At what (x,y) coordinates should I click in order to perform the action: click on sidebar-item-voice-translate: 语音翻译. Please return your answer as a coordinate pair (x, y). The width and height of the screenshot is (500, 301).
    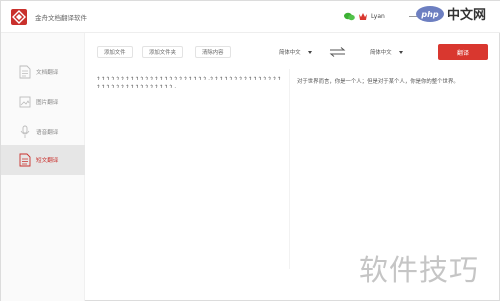
    Looking at the image, I should click on (43, 132).